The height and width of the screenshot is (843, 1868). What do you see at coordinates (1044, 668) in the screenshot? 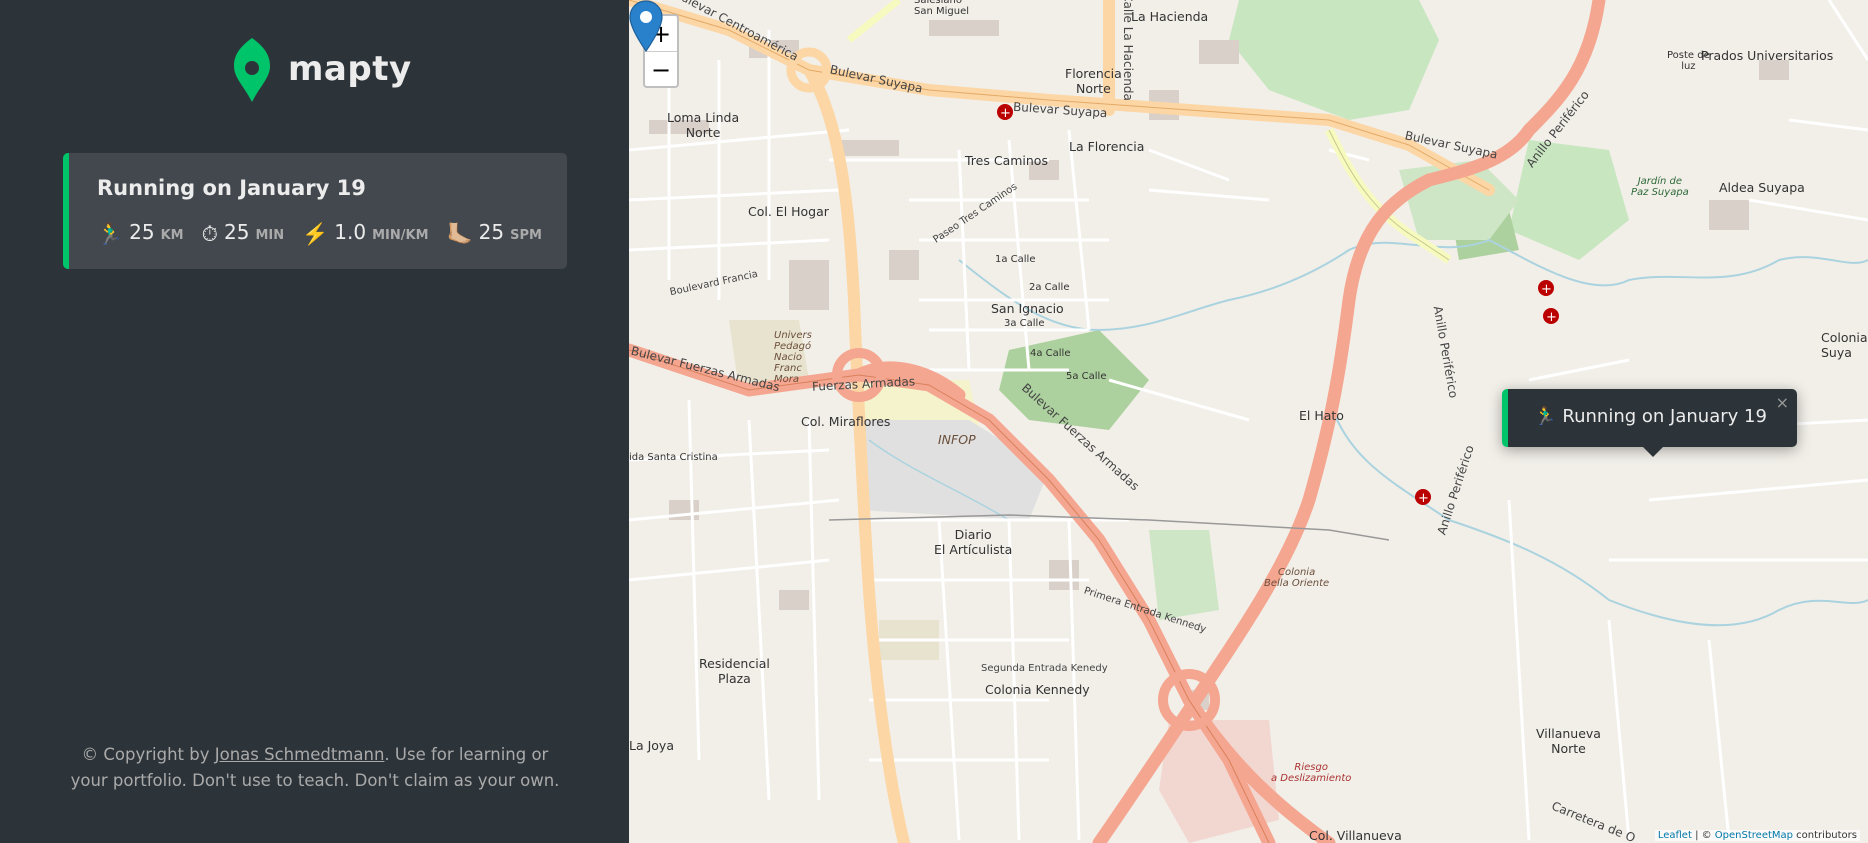
I see `label-segunda-entrada: Segunda Entrada Kenedy` at bounding box center [1044, 668].